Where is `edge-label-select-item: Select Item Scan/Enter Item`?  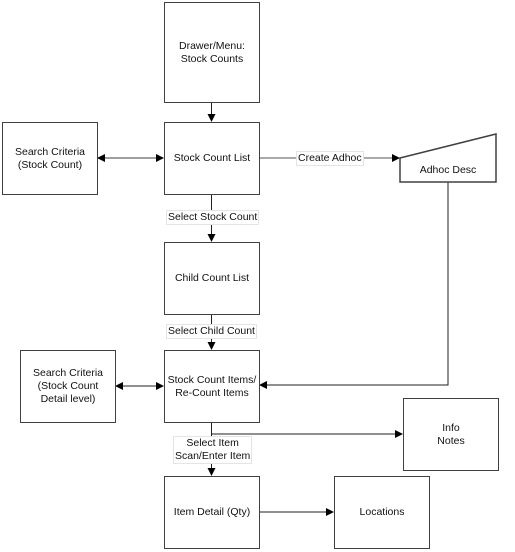
edge-label-select-item: Select Item Scan/Enter Item is located at coordinates (213, 450).